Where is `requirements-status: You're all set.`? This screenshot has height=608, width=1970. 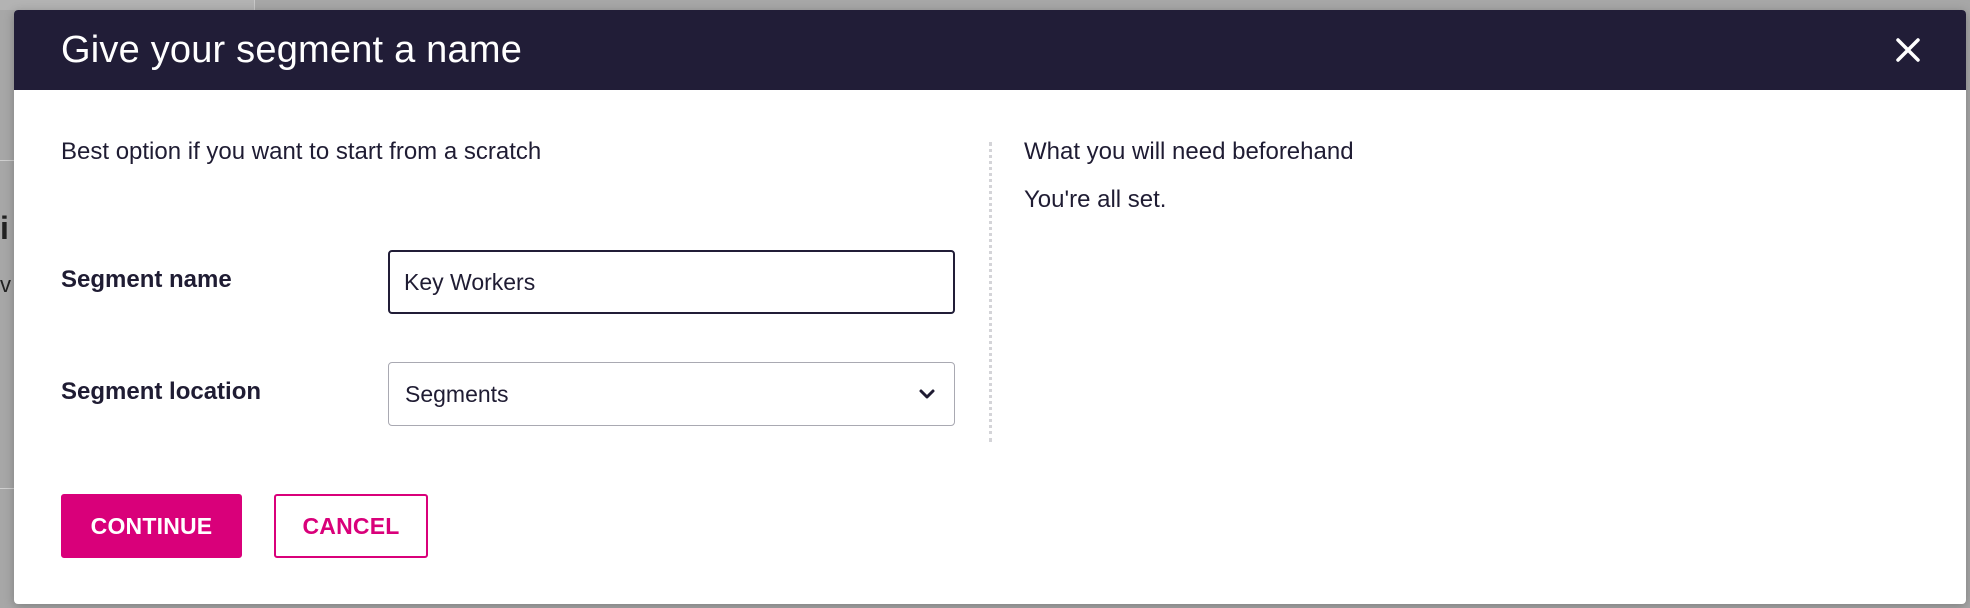 requirements-status: You're all set. is located at coordinates (1095, 199).